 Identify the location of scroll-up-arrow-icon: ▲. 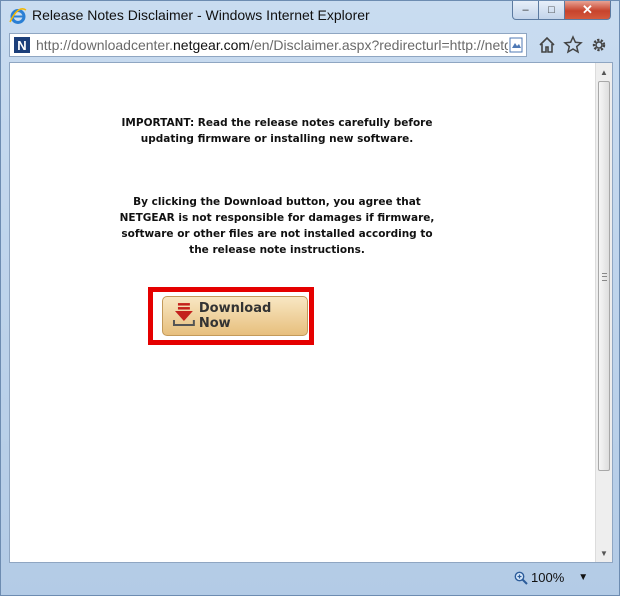
(604, 72).